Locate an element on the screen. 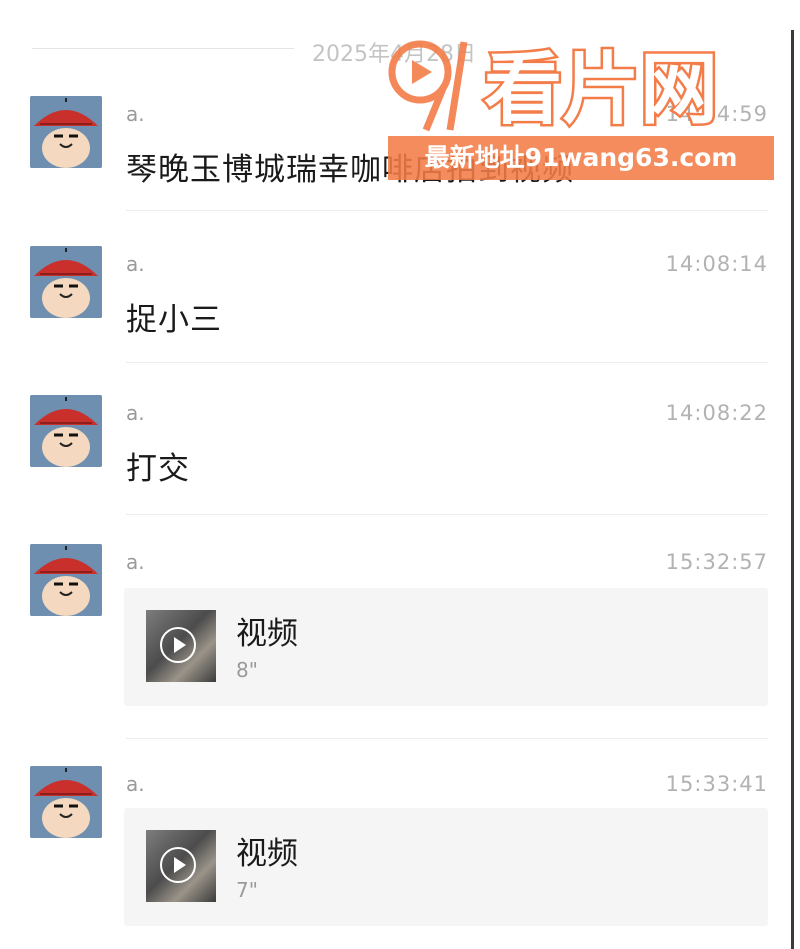  message-time: 14:08:14 is located at coordinates (716, 264).